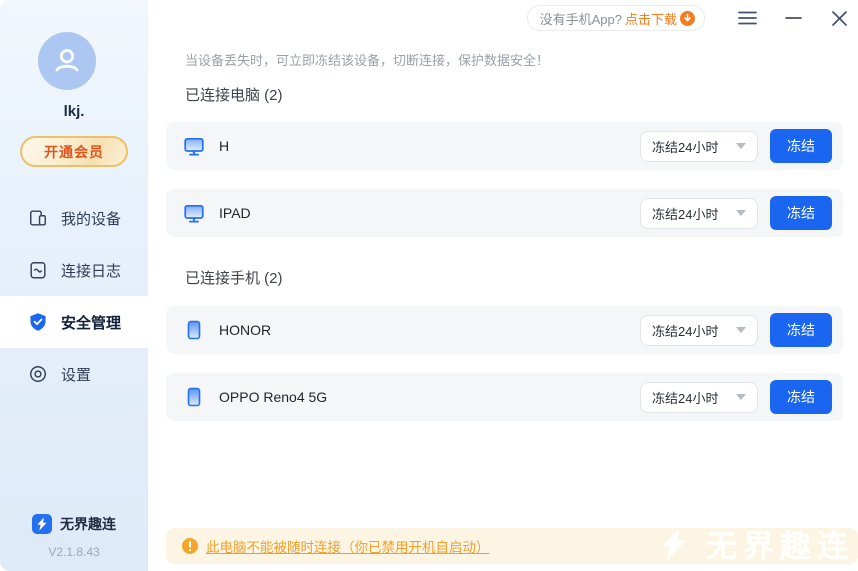 Image resolution: width=858 pixels, height=571 pixels. I want to click on sidebar-footer: 无界趣连 V2.1.8.43, so click(74, 536).